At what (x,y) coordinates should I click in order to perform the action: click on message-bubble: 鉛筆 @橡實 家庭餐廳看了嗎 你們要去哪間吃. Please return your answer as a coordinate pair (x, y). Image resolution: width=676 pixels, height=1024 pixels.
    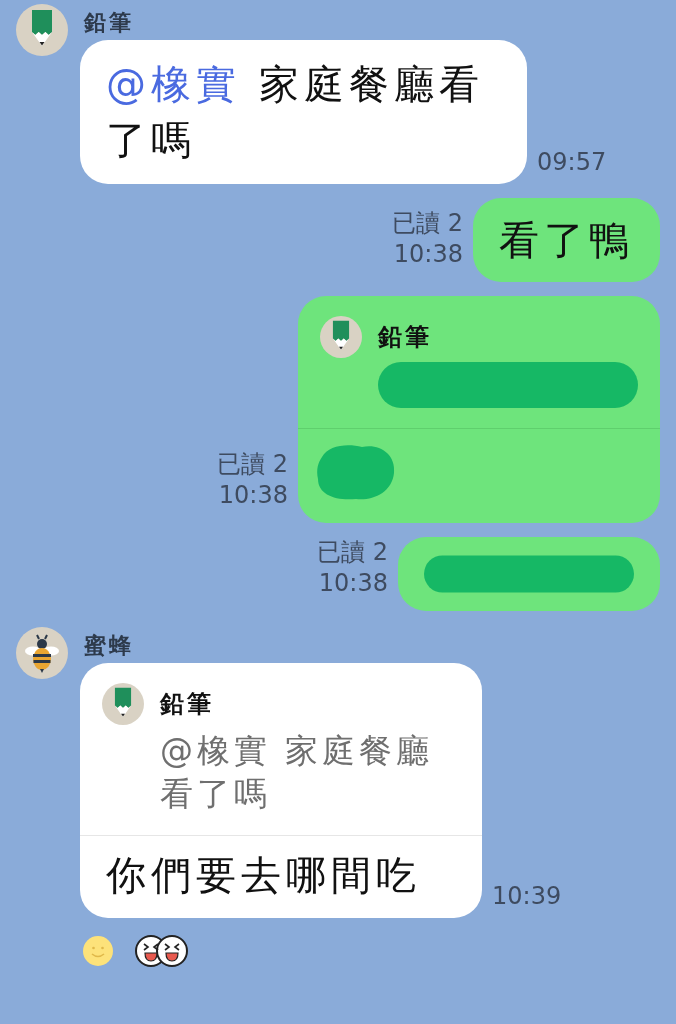
    Looking at the image, I should click on (281, 790).